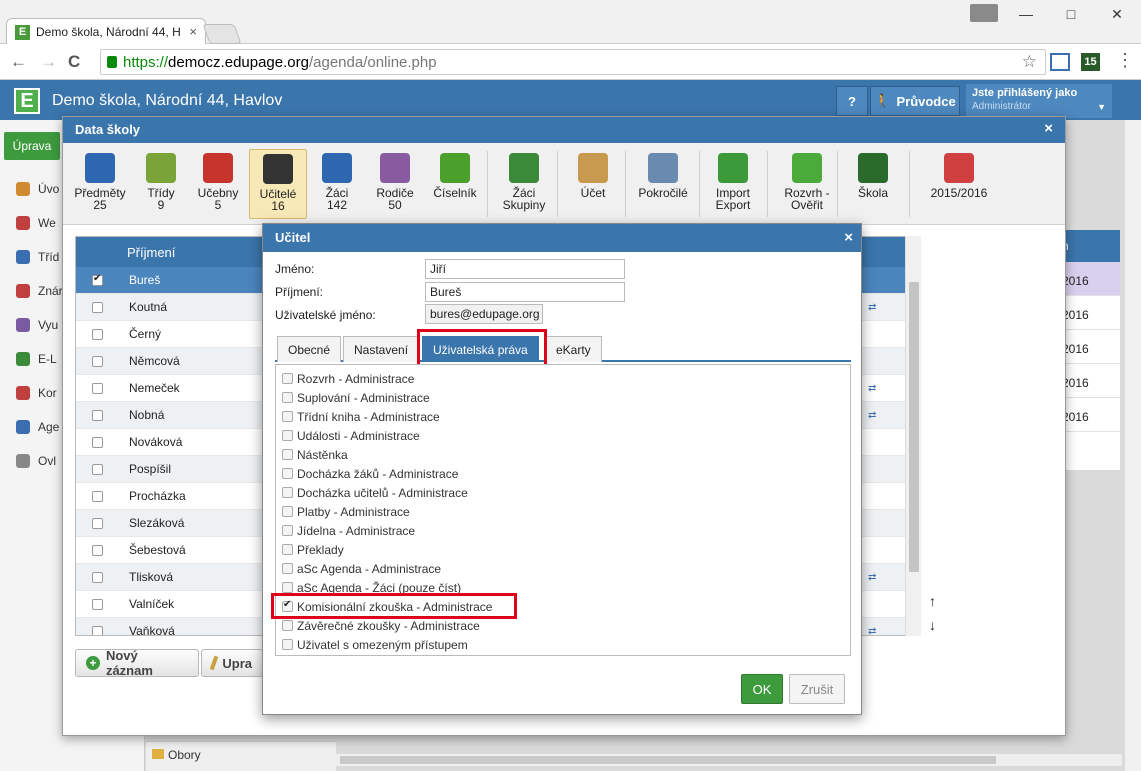  I want to click on edit-button: Upra, so click(232, 663).